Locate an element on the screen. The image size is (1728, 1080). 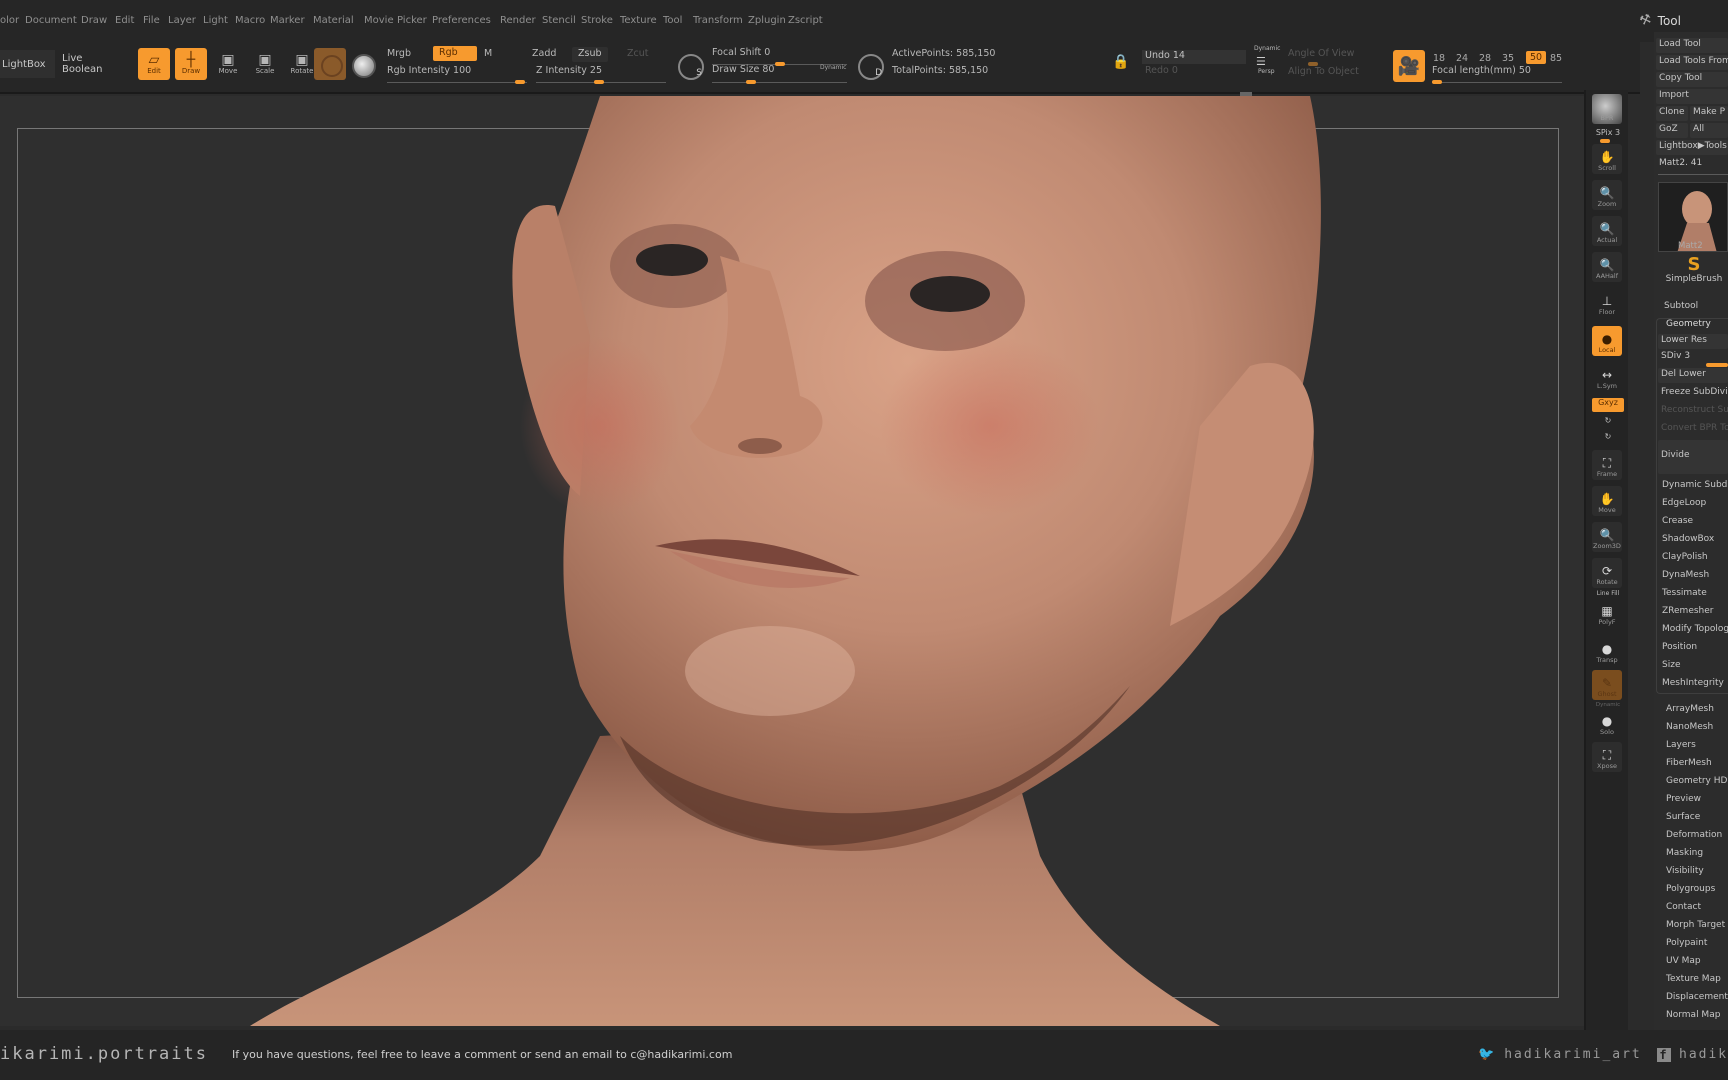
tool-section-preview: Preview is located at coordinates (1683, 799).